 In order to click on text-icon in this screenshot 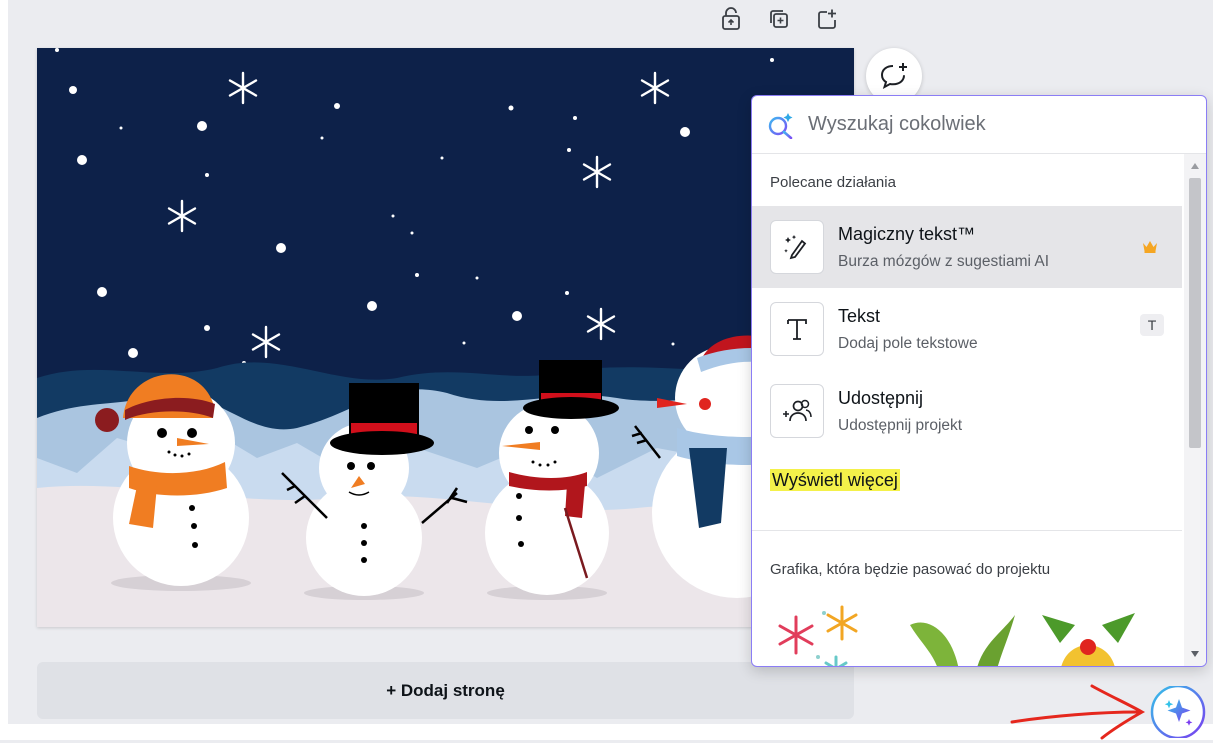, I will do `click(797, 329)`.